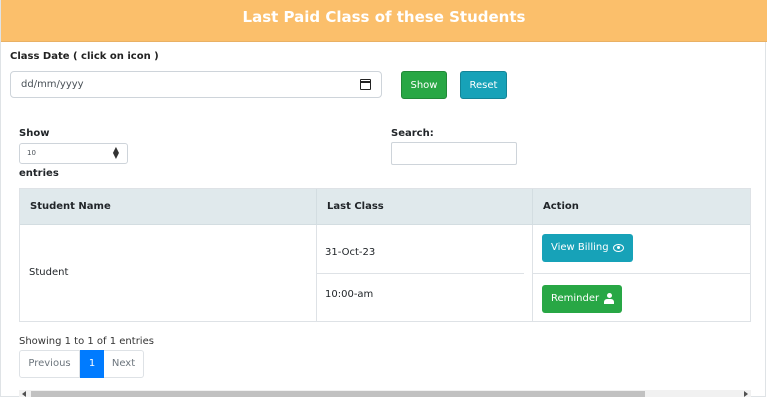 The height and width of the screenshot is (397, 768). Describe the element at coordinates (92, 364) in the screenshot. I see `pagination-page-1: 1` at that location.